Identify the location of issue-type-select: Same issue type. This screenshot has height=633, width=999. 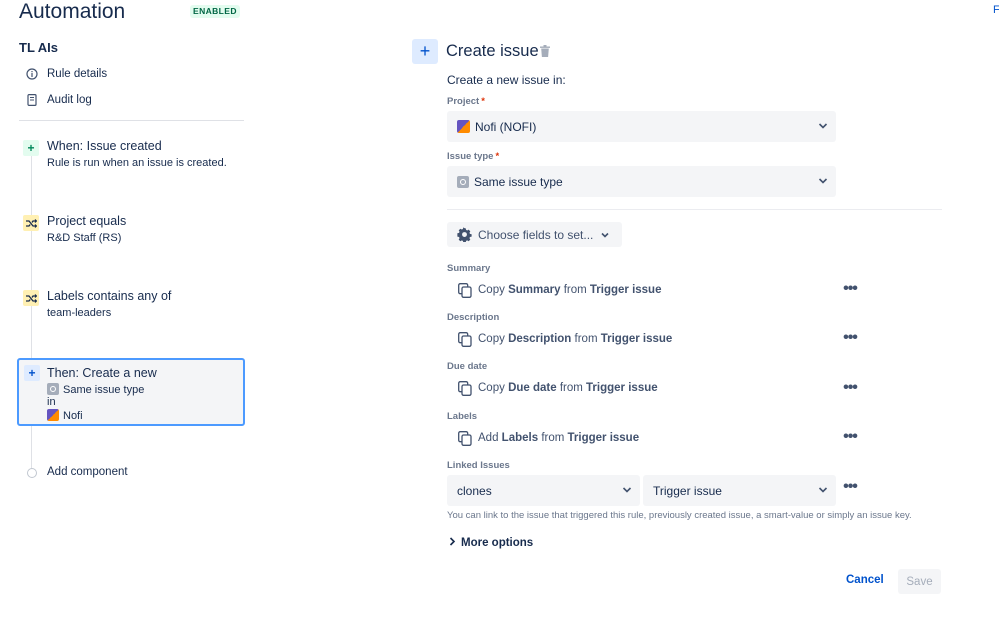
(641, 181).